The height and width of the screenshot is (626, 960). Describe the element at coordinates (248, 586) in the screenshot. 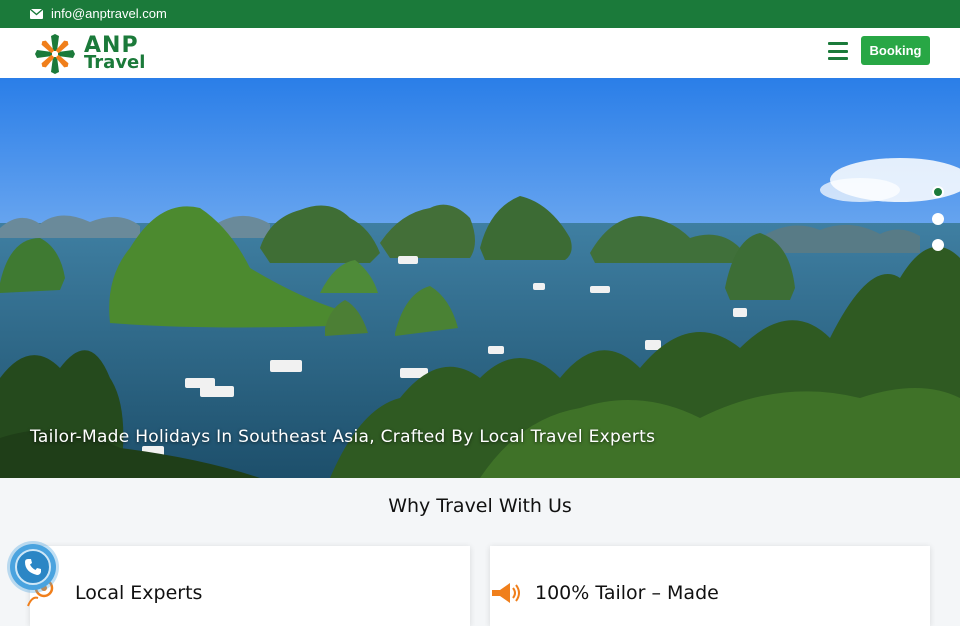

I see `feature-card-local-experts: Local Experts` at that location.